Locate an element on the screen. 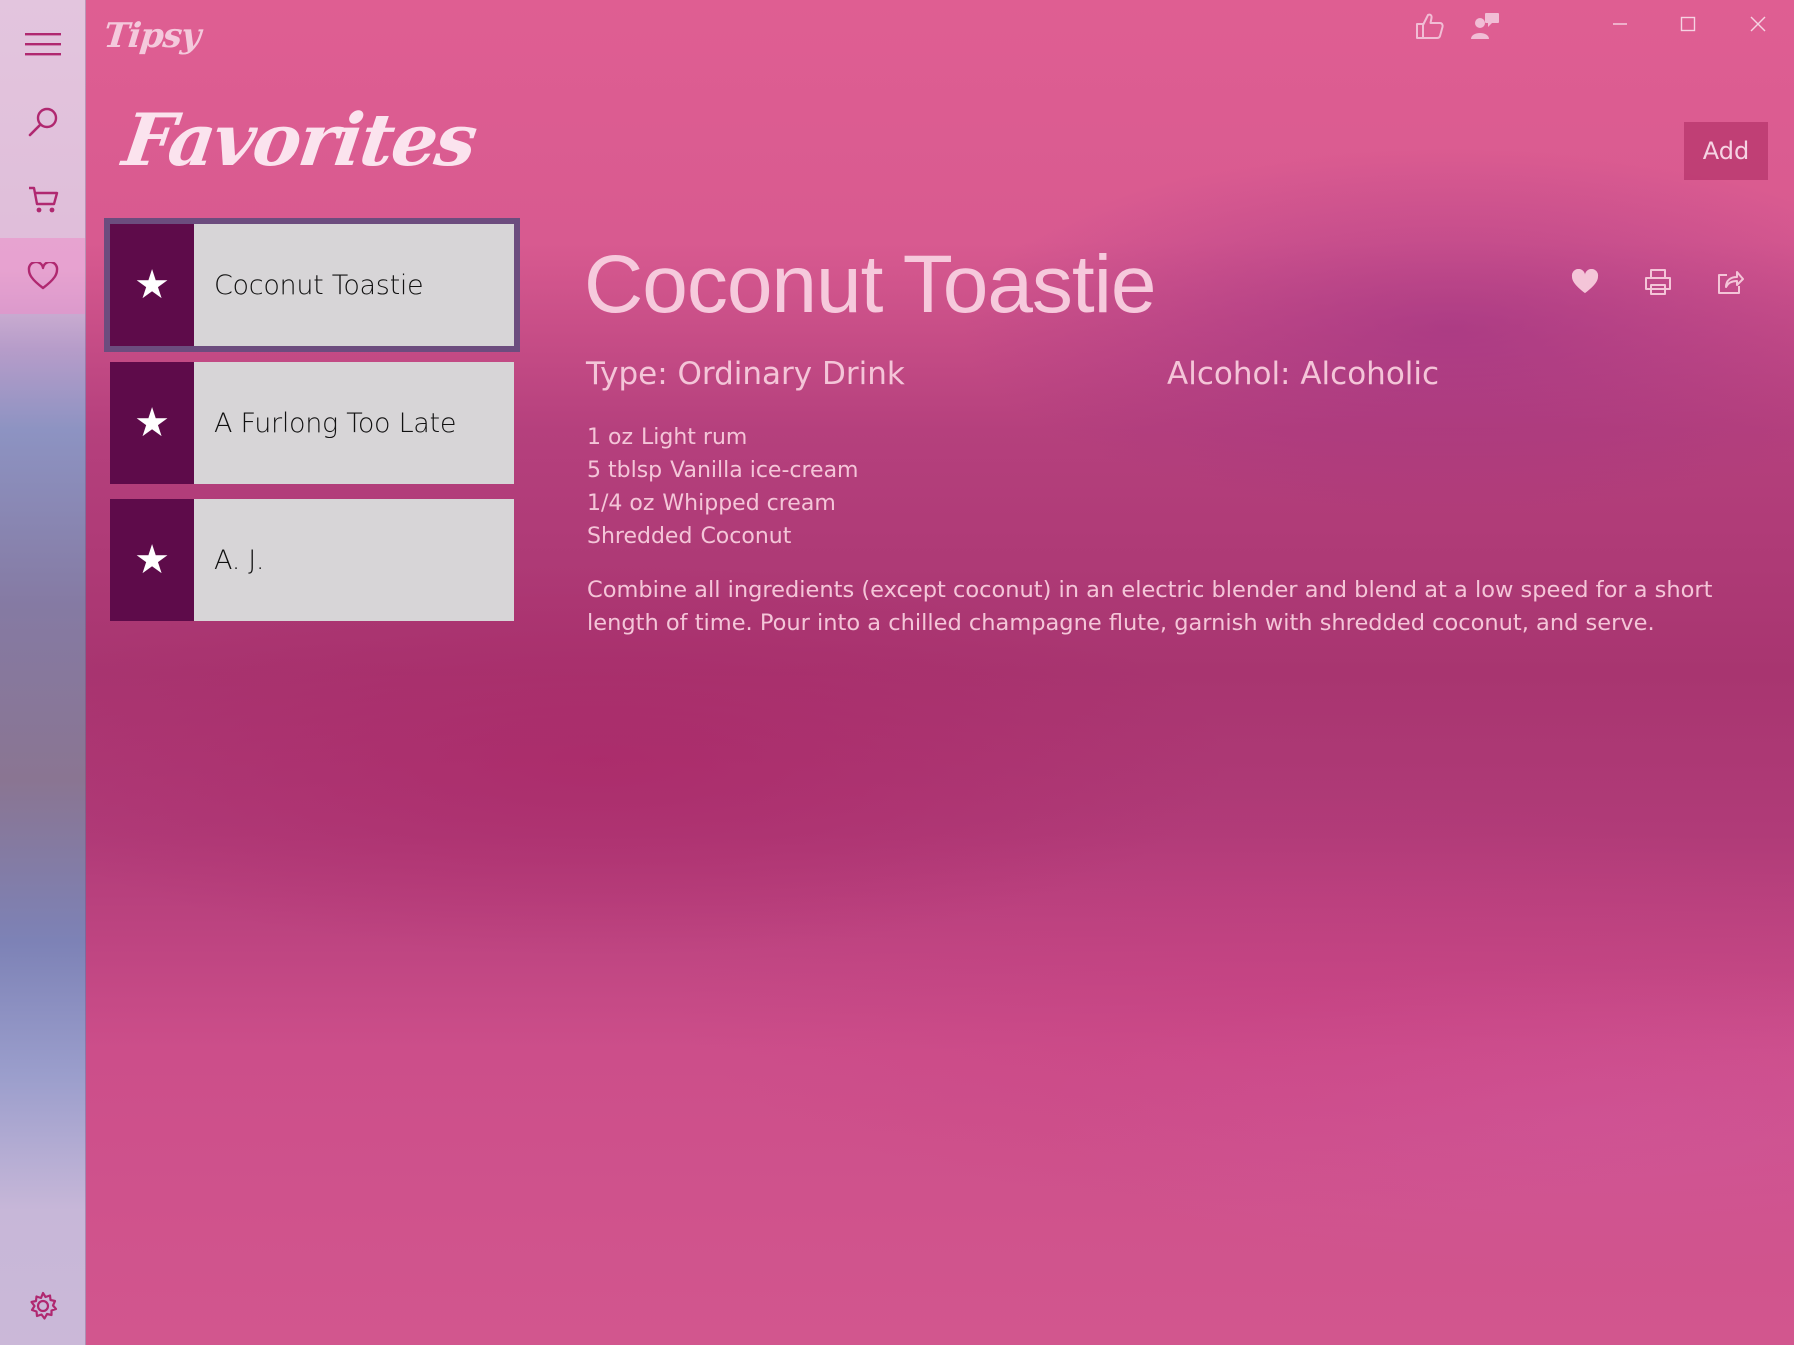 Image resolution: width=1794 pixels, height=1345 pixels. feedback-like-button is located at coordinates (1430, 26).